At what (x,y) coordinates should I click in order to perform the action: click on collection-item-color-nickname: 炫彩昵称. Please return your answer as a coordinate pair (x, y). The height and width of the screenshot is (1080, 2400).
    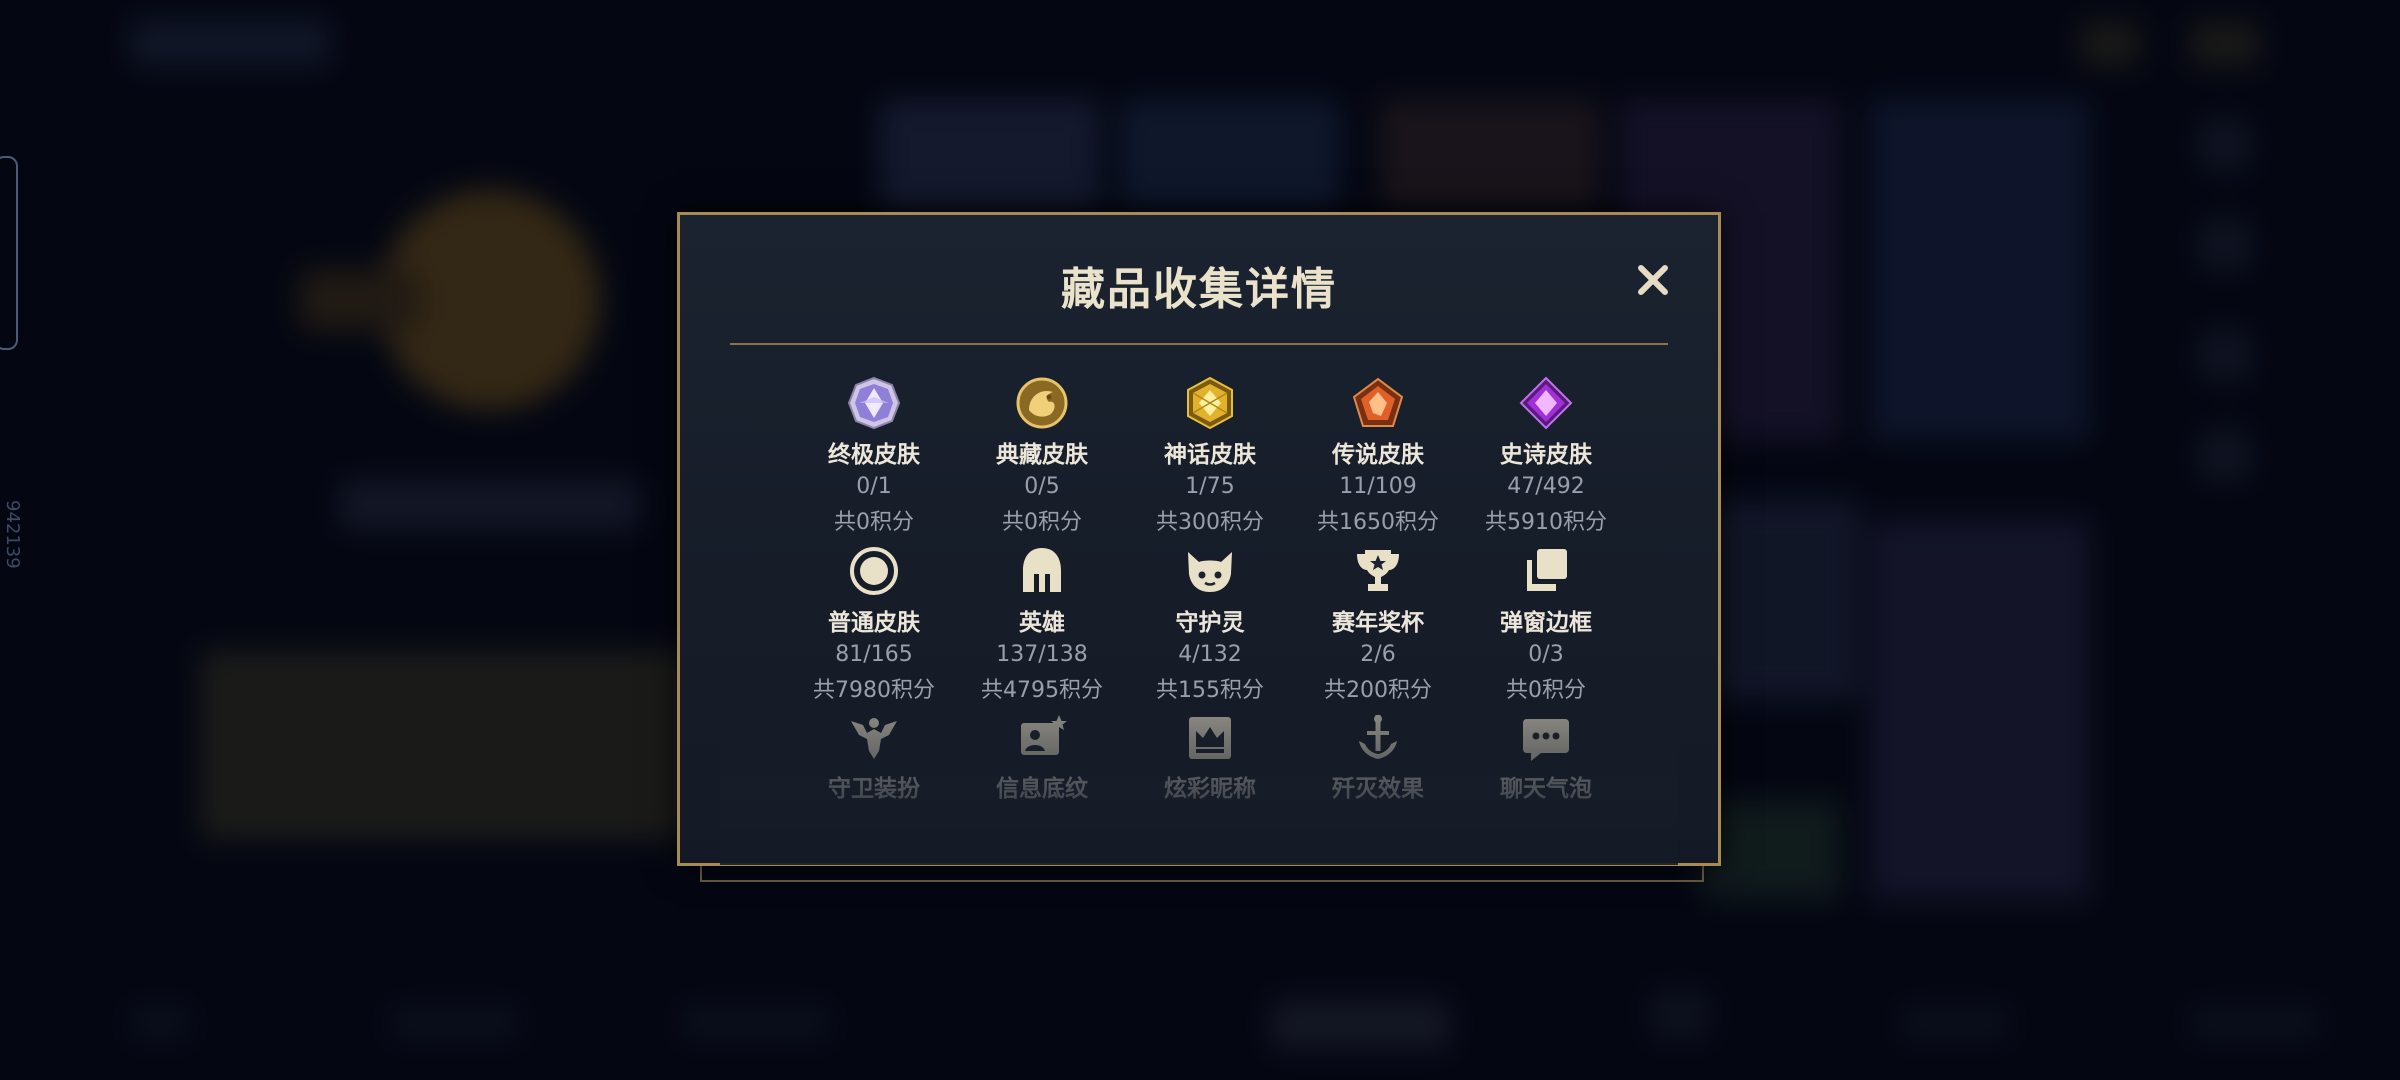
    Looking at the image, I should click on (1210, 756).